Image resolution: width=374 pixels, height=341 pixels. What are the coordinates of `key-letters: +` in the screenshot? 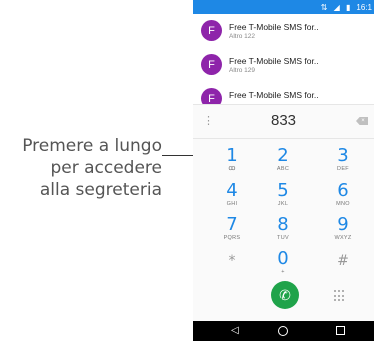 It's located at (283, 272).